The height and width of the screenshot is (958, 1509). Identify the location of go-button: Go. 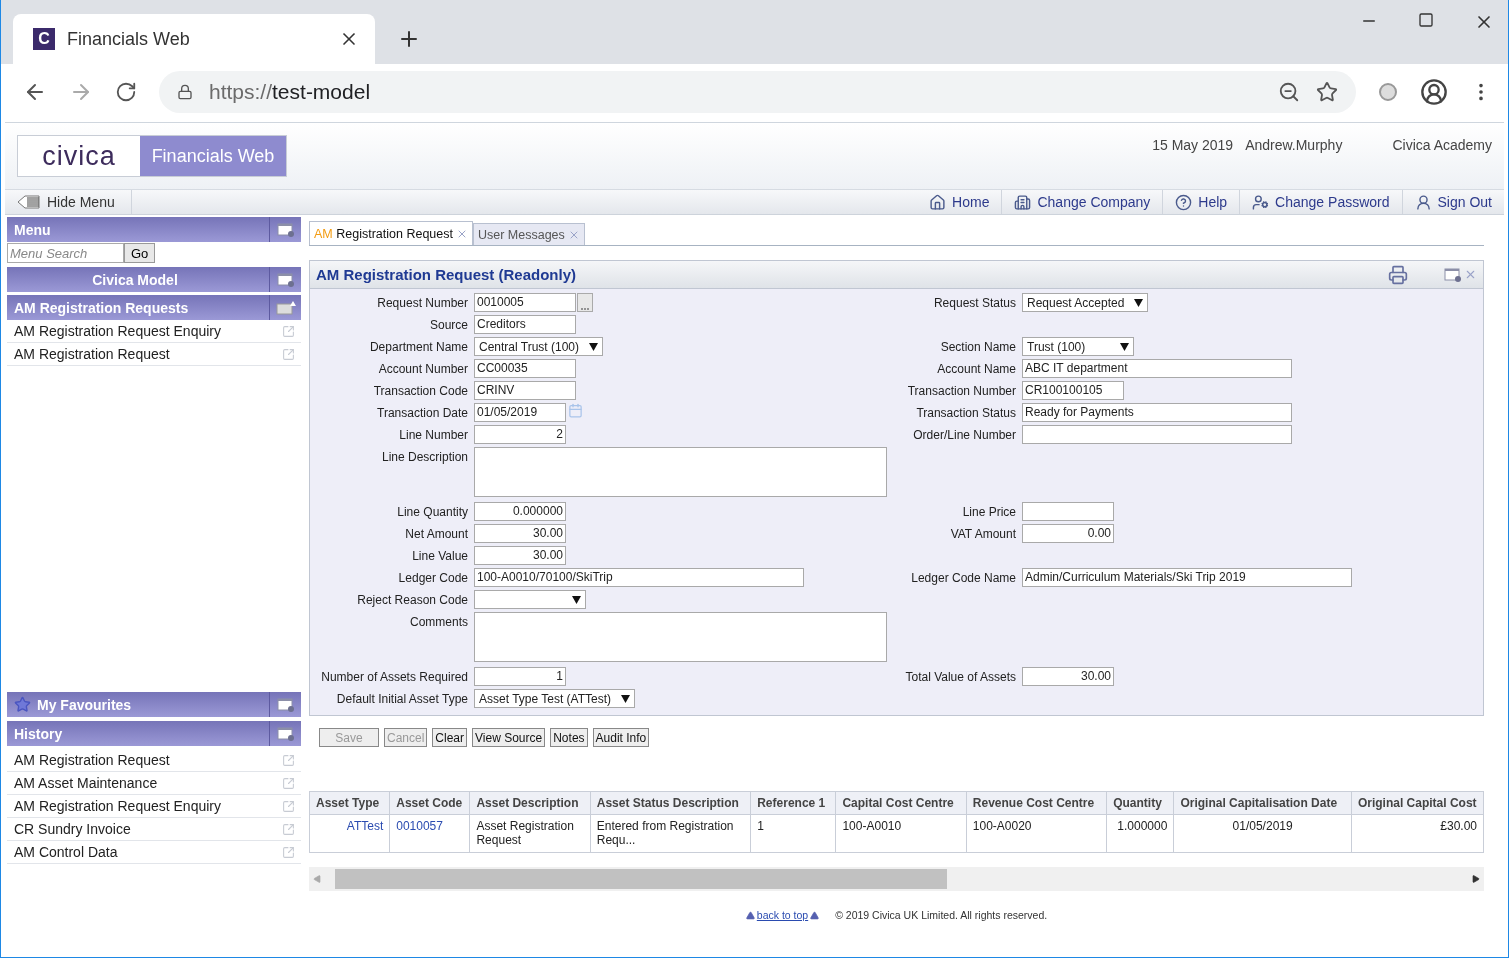
(140, 253).